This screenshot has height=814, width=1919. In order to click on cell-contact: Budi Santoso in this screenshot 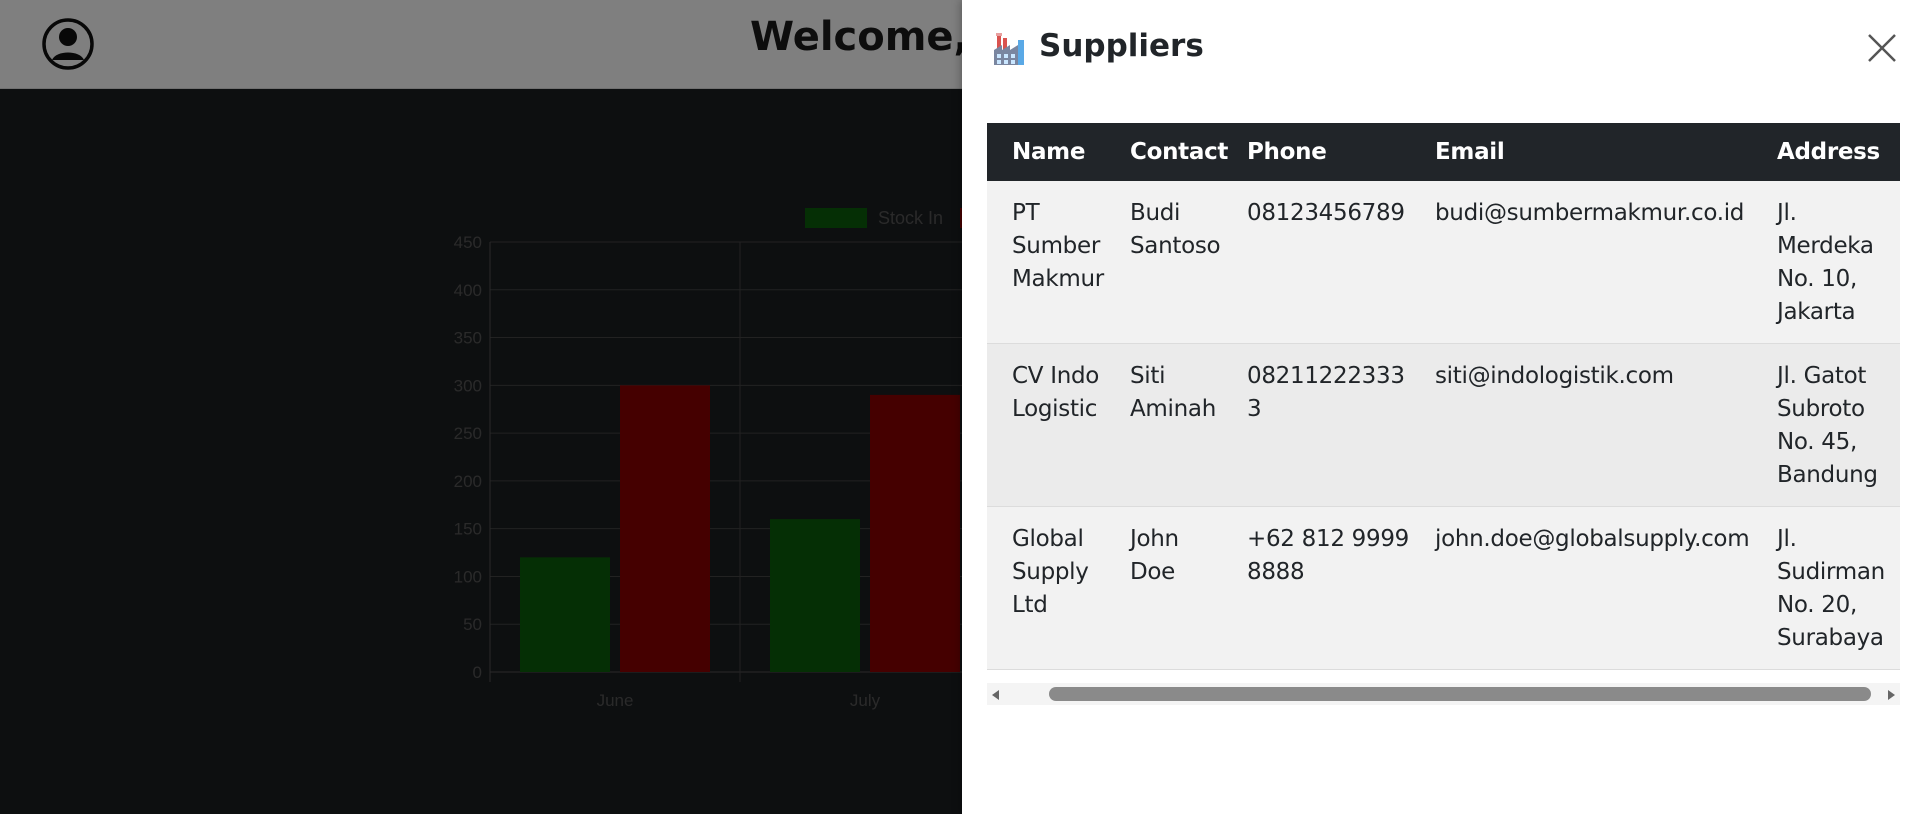, I will do `click(1163, 262)`.